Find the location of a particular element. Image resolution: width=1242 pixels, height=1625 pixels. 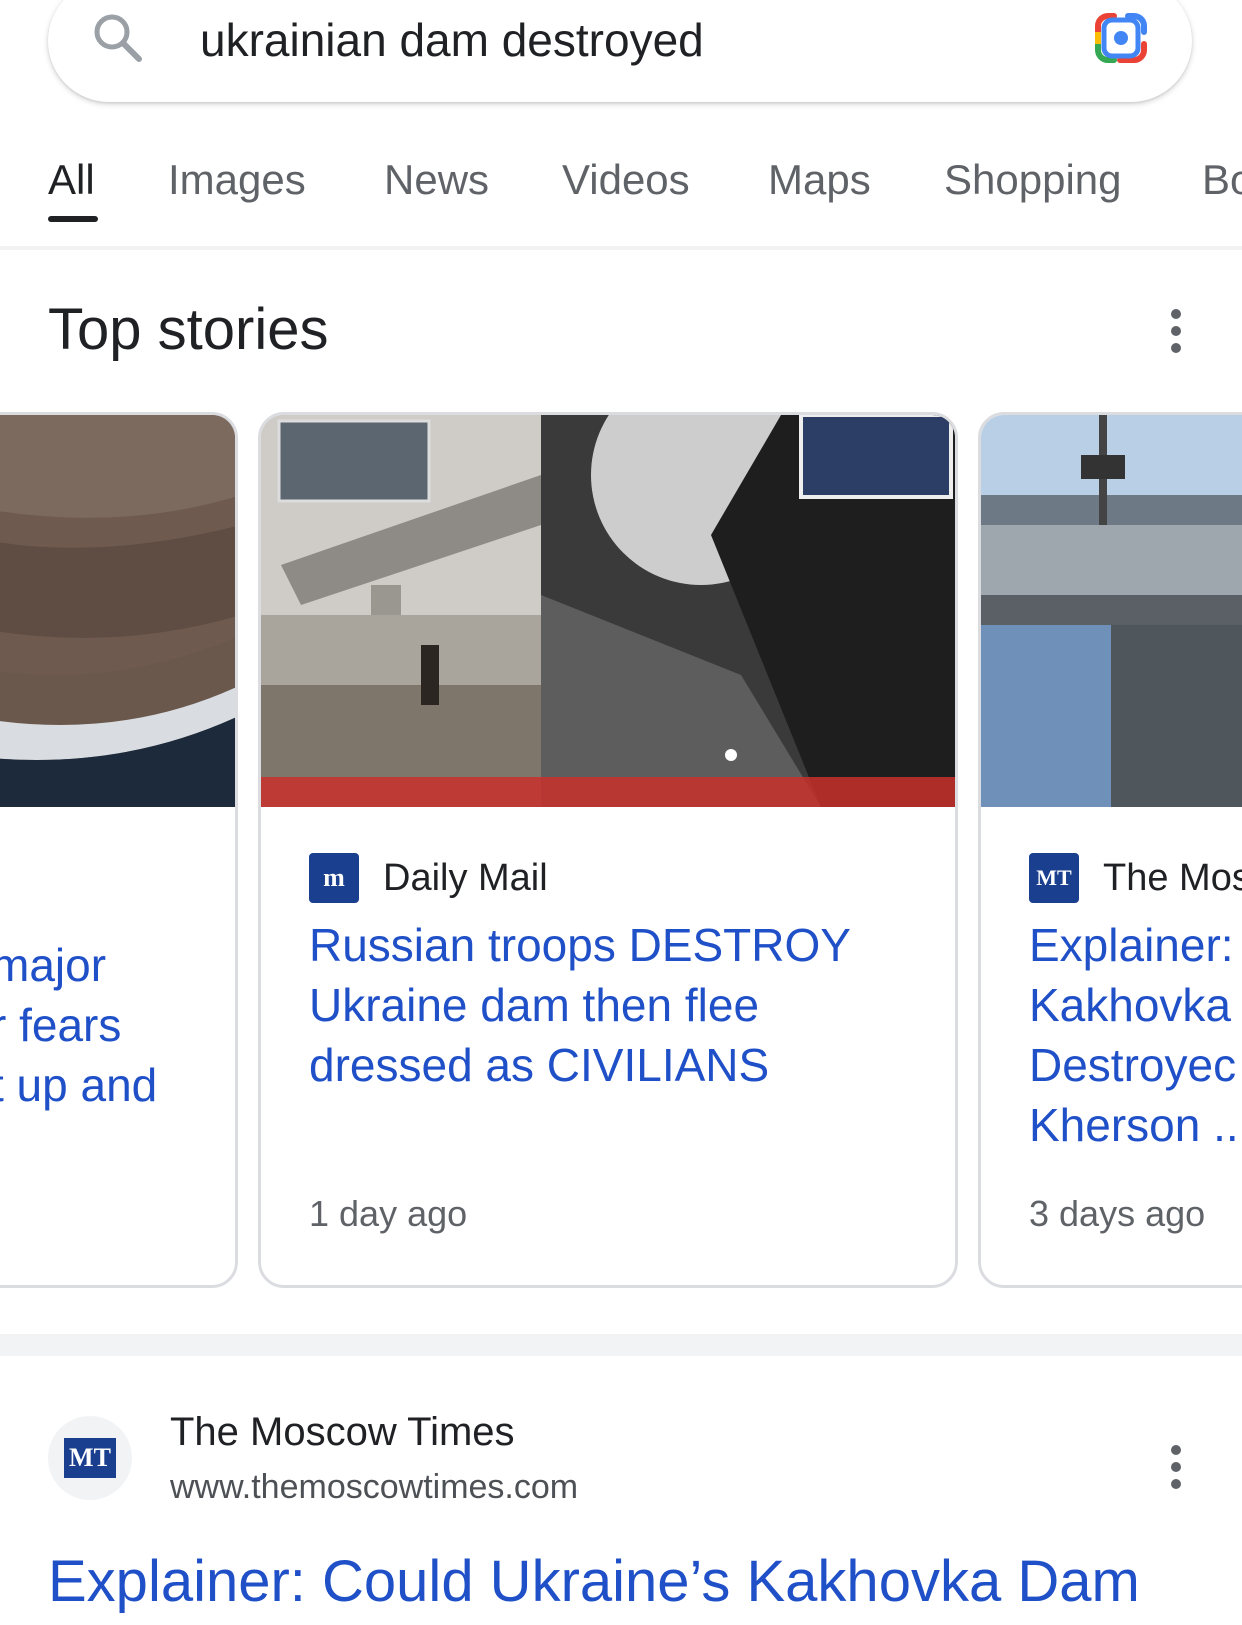

source-name: Daily Mail is located at coordinates (465, 877).